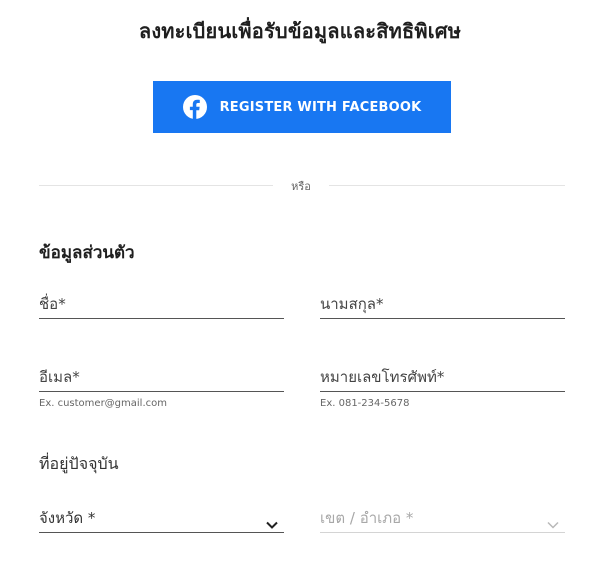  Describe the element at coordinates (156, 185) in the screenshot. I see `divider-line-left` at that location.